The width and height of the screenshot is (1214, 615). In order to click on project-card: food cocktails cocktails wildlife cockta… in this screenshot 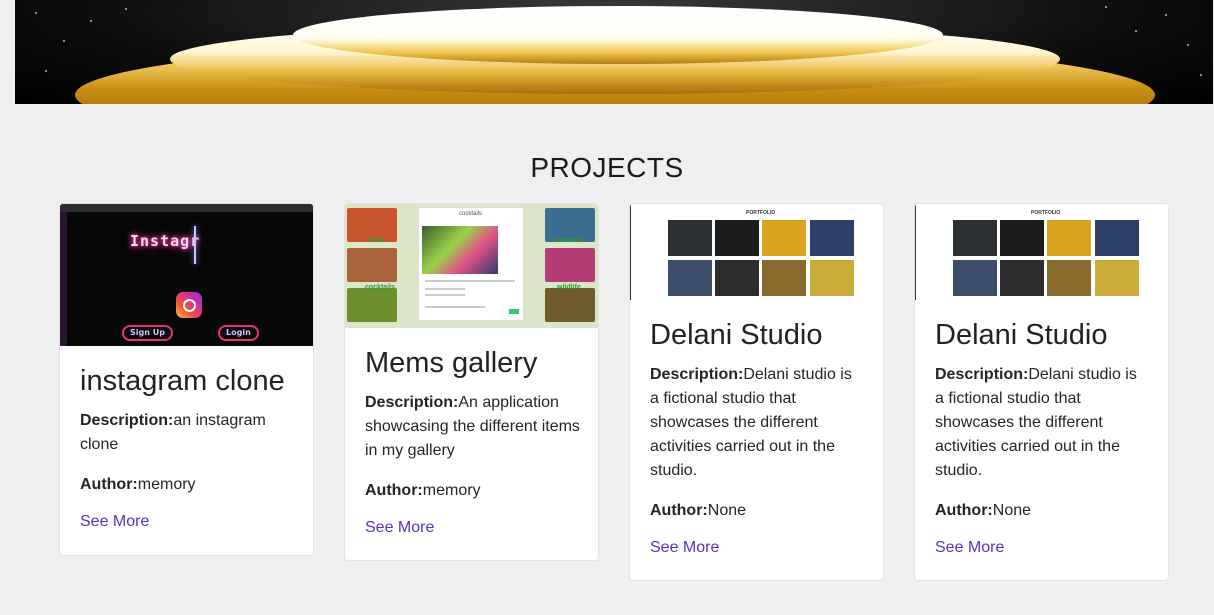, I will do `click(471, 382)`.